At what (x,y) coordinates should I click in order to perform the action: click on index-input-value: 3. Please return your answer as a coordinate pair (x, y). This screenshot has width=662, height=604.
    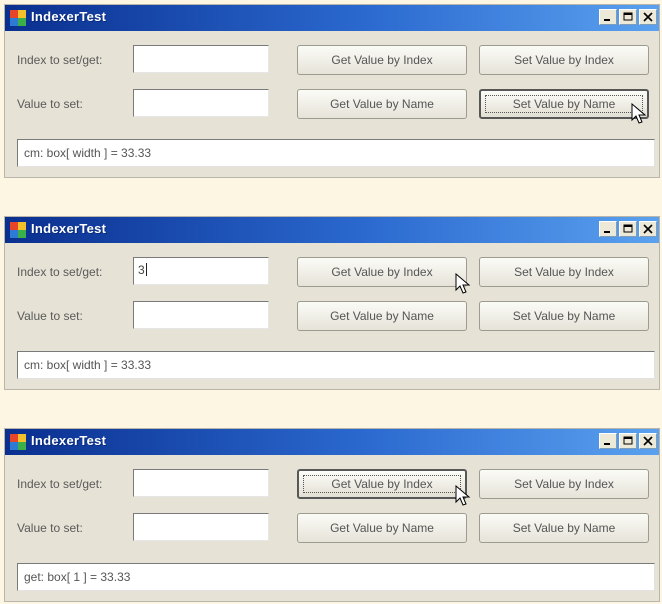
    Looking at the image, I should click on (141, 270).